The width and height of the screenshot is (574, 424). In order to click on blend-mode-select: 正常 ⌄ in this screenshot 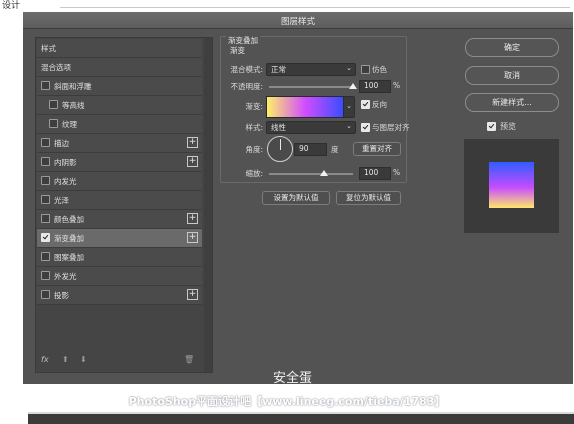, I will do `click(311, 69)`.